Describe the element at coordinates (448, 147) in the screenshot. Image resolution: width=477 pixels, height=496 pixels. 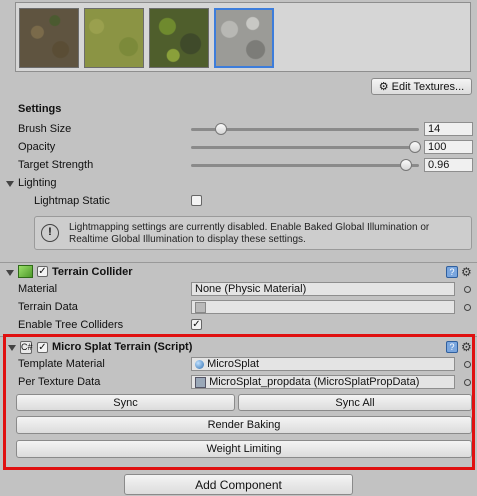
I see `opacity-field: 100` at that location.